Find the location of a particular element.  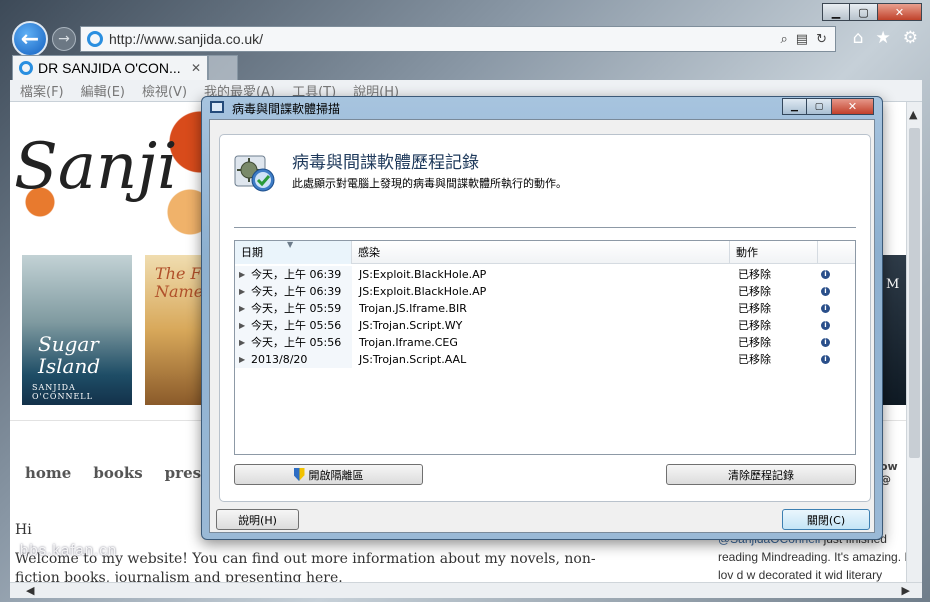

table-row: ▶ 今天，上午 05:56 Trojan.Iframe.CEG 已移除 i is located at coordinates (545, 342).